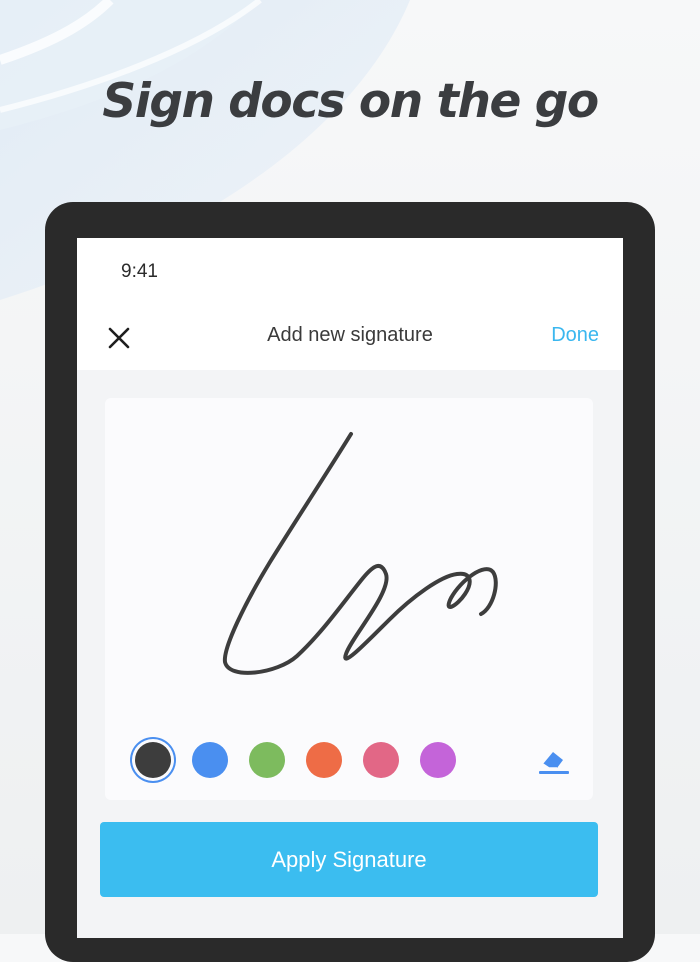 Image resolution: width=700 pixels, height=962 pixels. Describe the element at coordinates (349, 760) in the screenshot. I see `color-swatches` at that location.